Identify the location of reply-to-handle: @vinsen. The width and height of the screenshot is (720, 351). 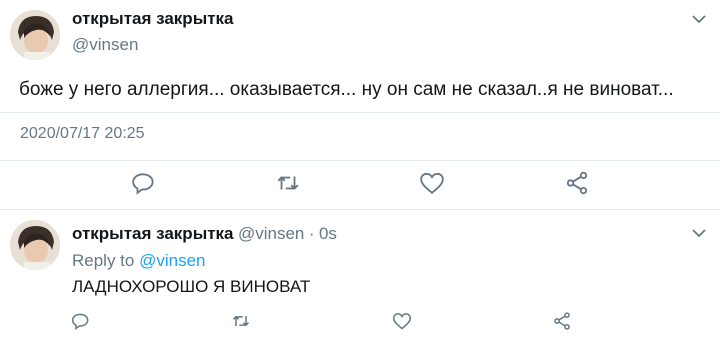
(172, 260).